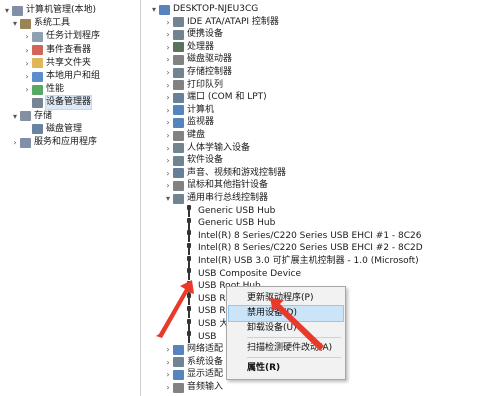 Image resolution: width=482 pixels, height=396 pixels. I want to click on nav-item-label: 任务计划程序, so click(73, 36).